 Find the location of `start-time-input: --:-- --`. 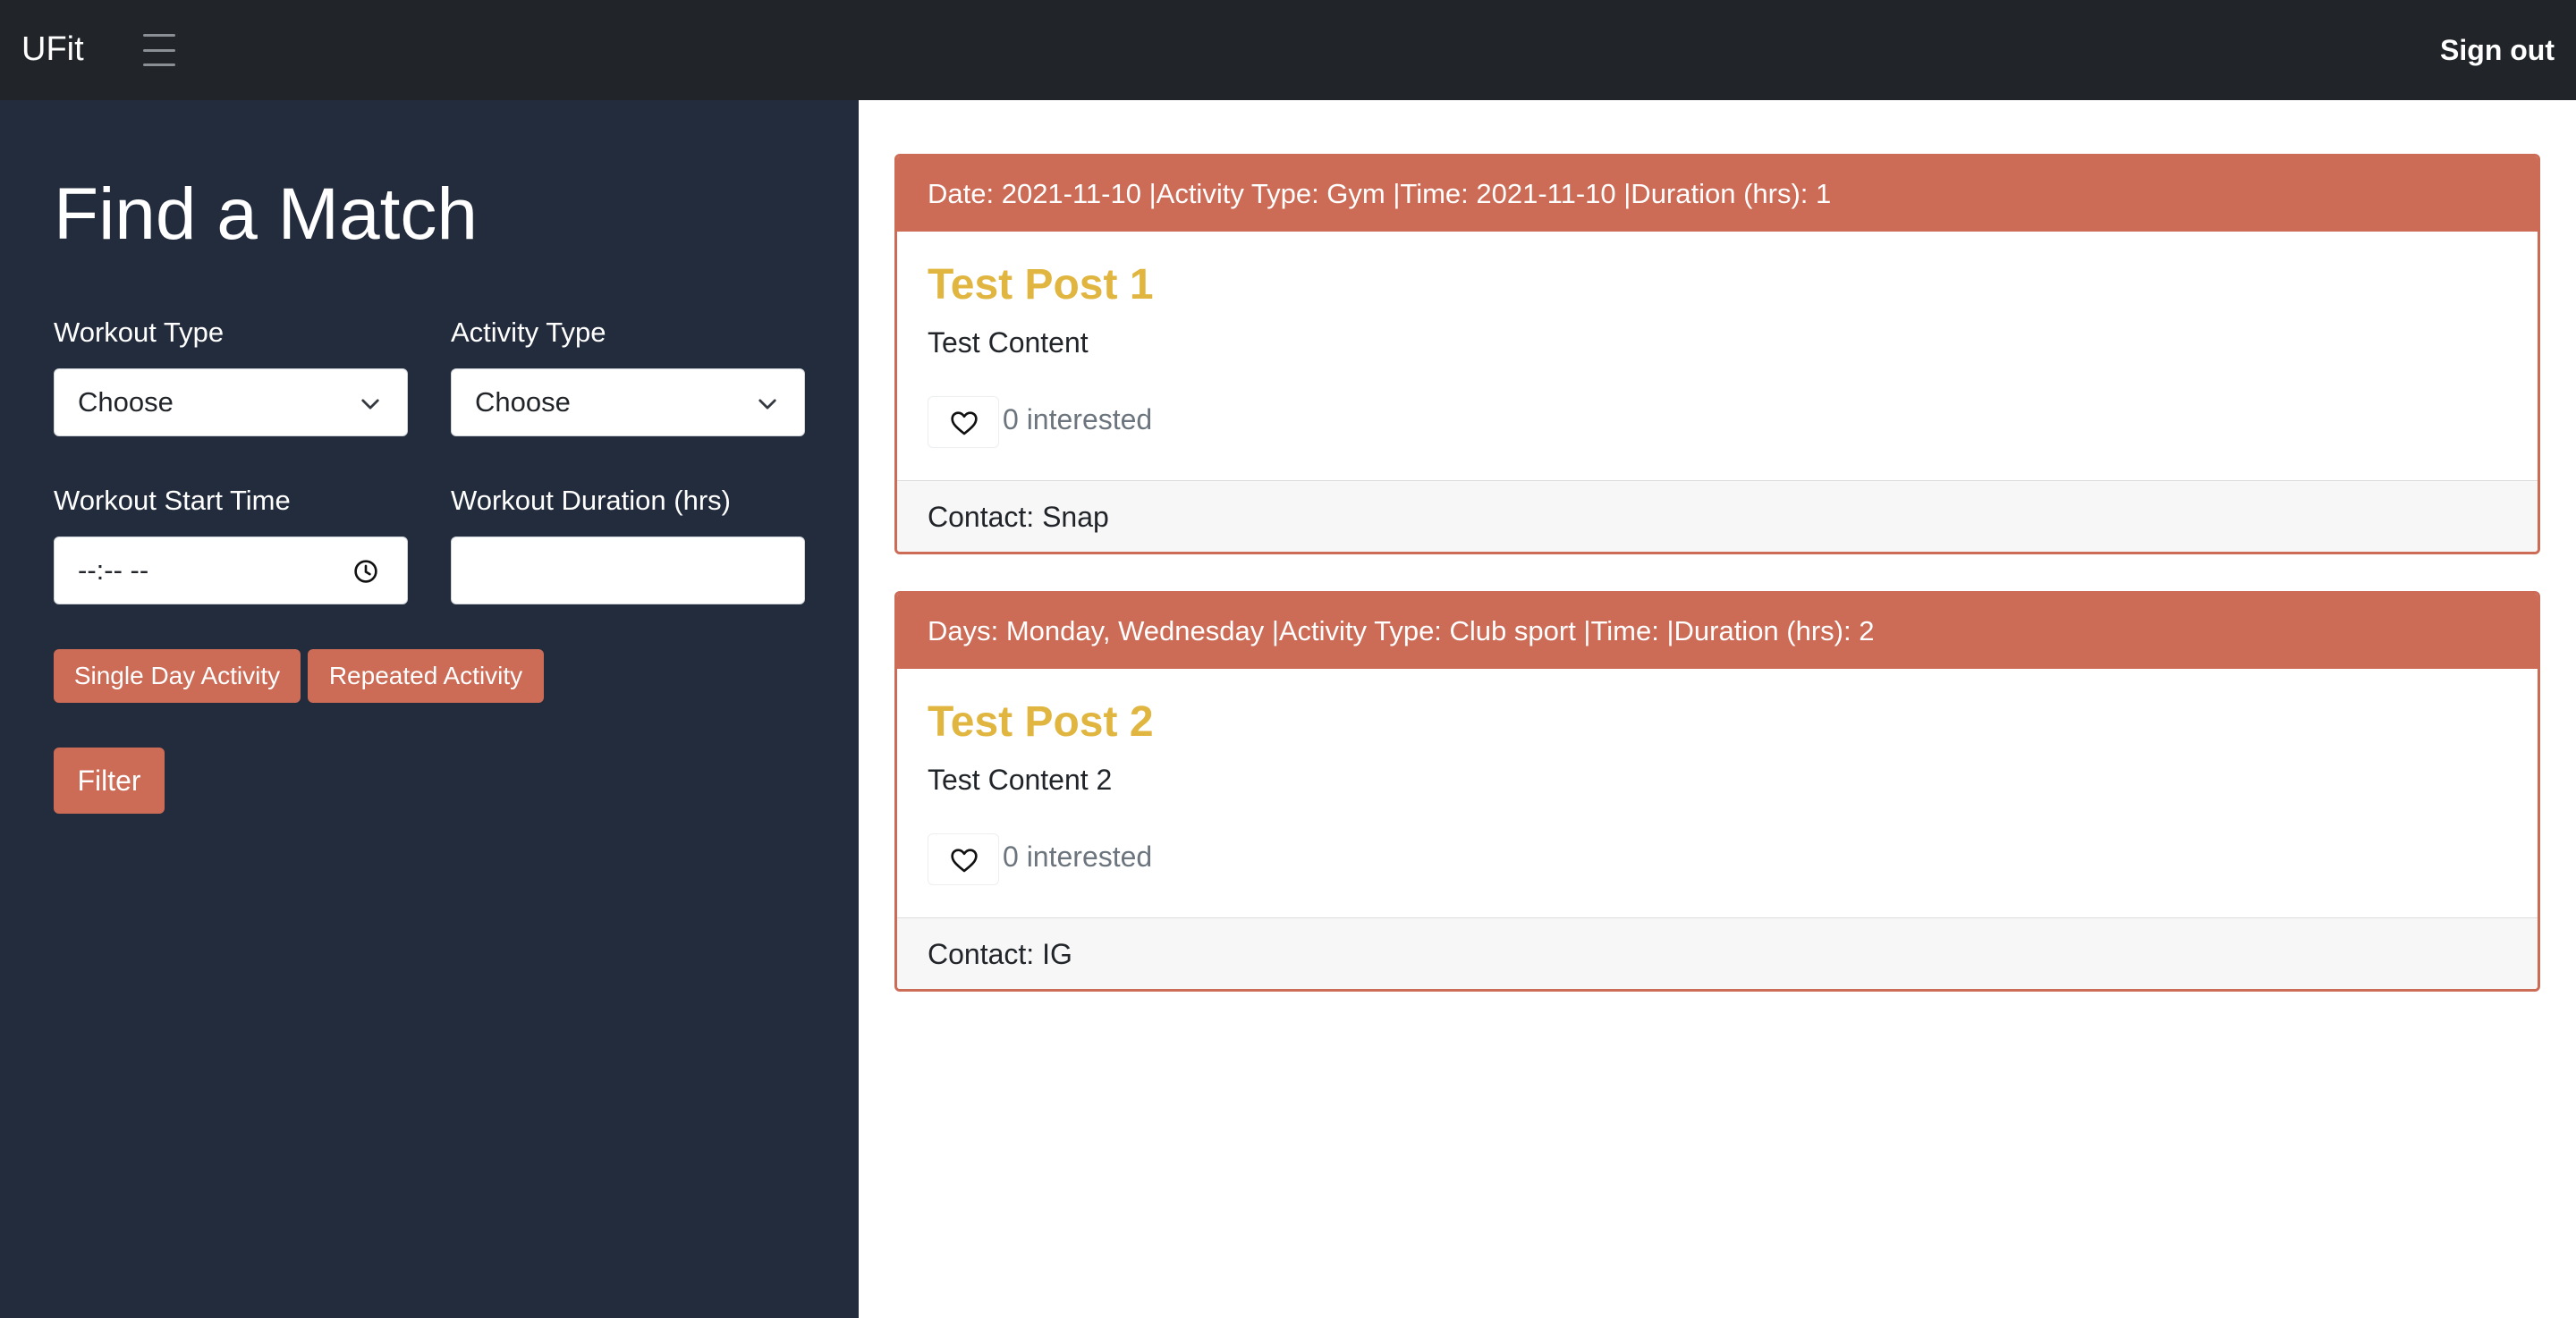

start-time-input: --:-- -- is located at coordinates (231, 570).